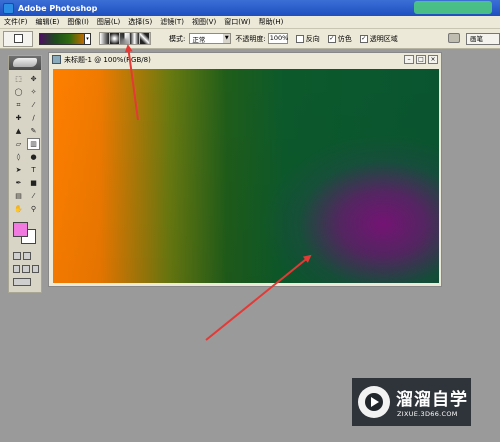  I want to click on gradient-icon: ▥, so click(33, 144).